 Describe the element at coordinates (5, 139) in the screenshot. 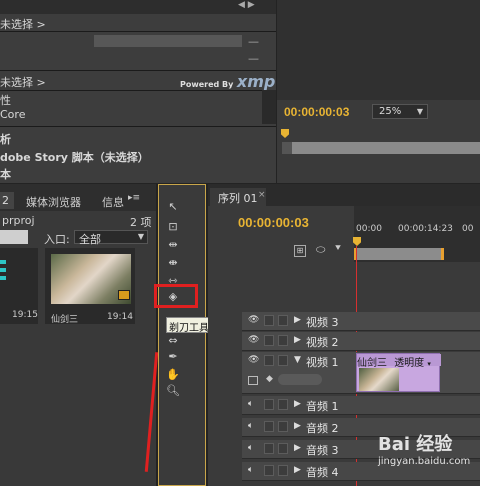

I see `metadata-section-label: 析` at that location.